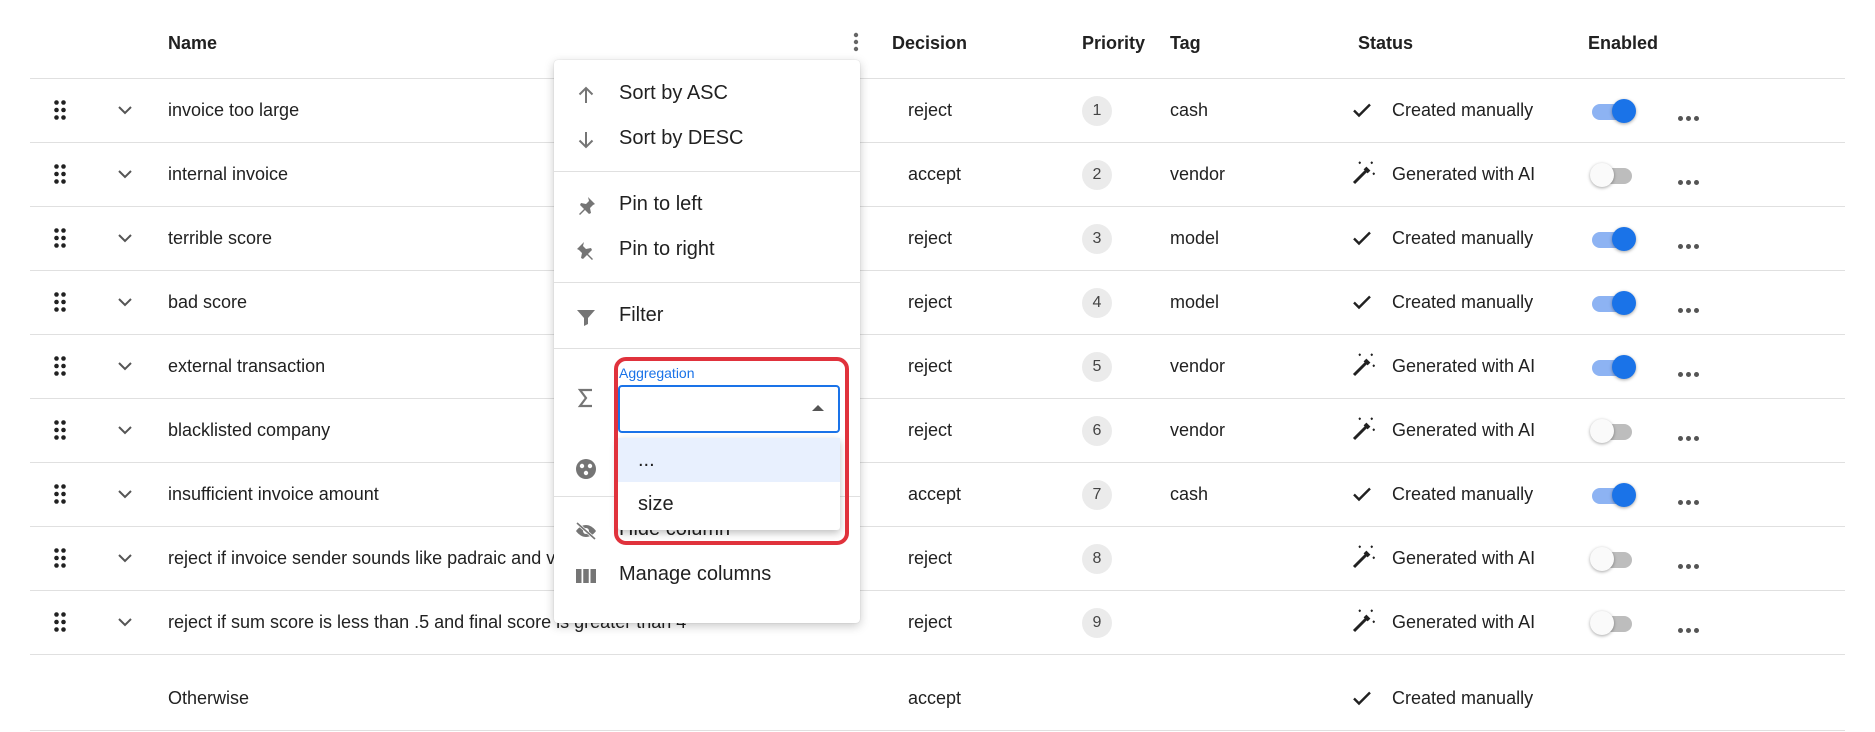  I want to click on row-name: external transaction, so click(247, 366).